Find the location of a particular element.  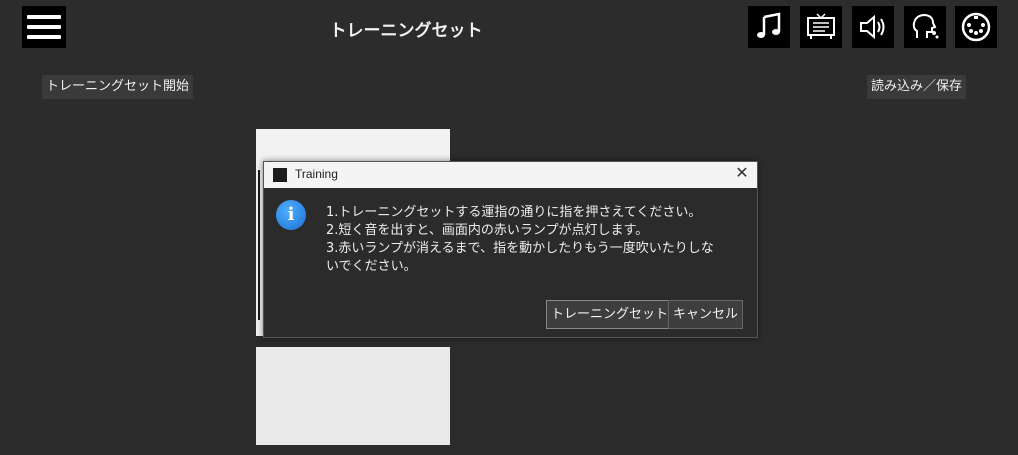

message-line-1: 1.トレーニングセットする運指の通りに指を押さえてください。 is located at coordinates (514, 212).